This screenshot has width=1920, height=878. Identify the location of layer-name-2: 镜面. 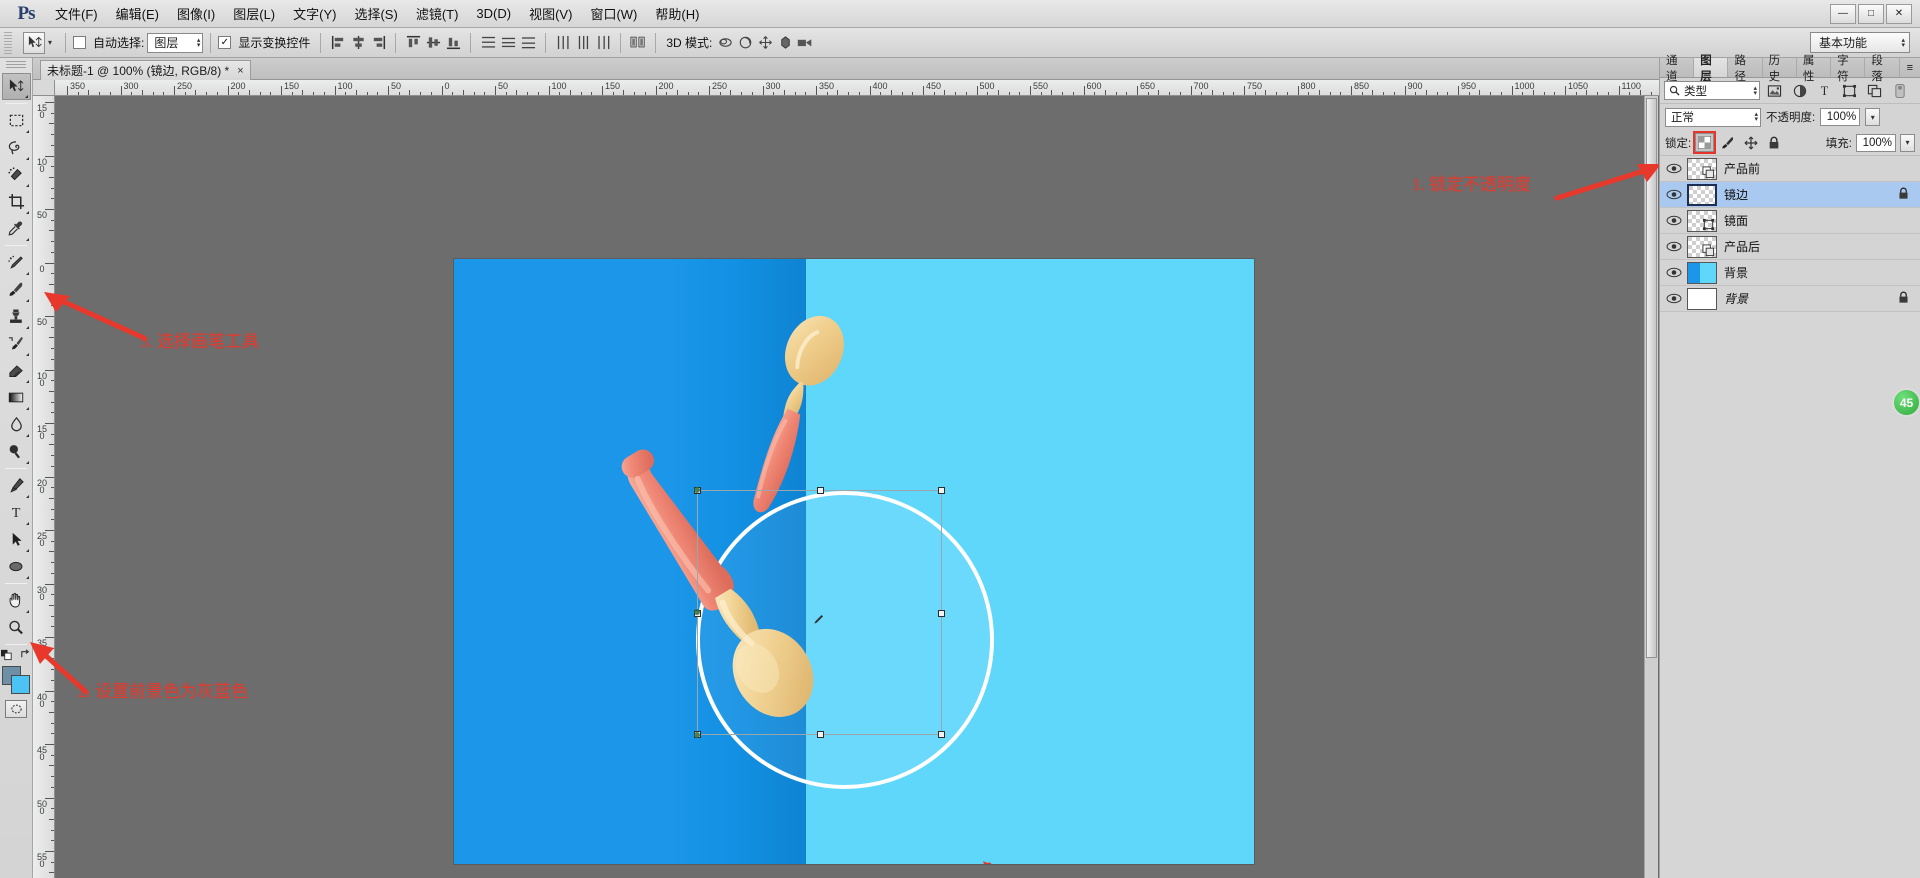
(1736, 220).